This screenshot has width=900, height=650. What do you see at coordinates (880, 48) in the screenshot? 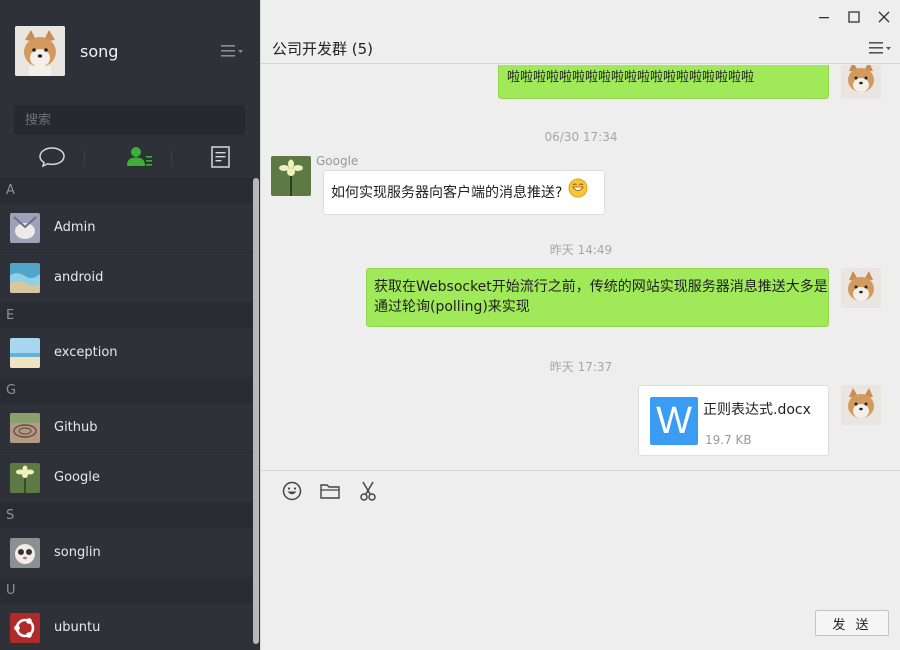
I see `chat-menu-icon` at bounding box center [880, 48].